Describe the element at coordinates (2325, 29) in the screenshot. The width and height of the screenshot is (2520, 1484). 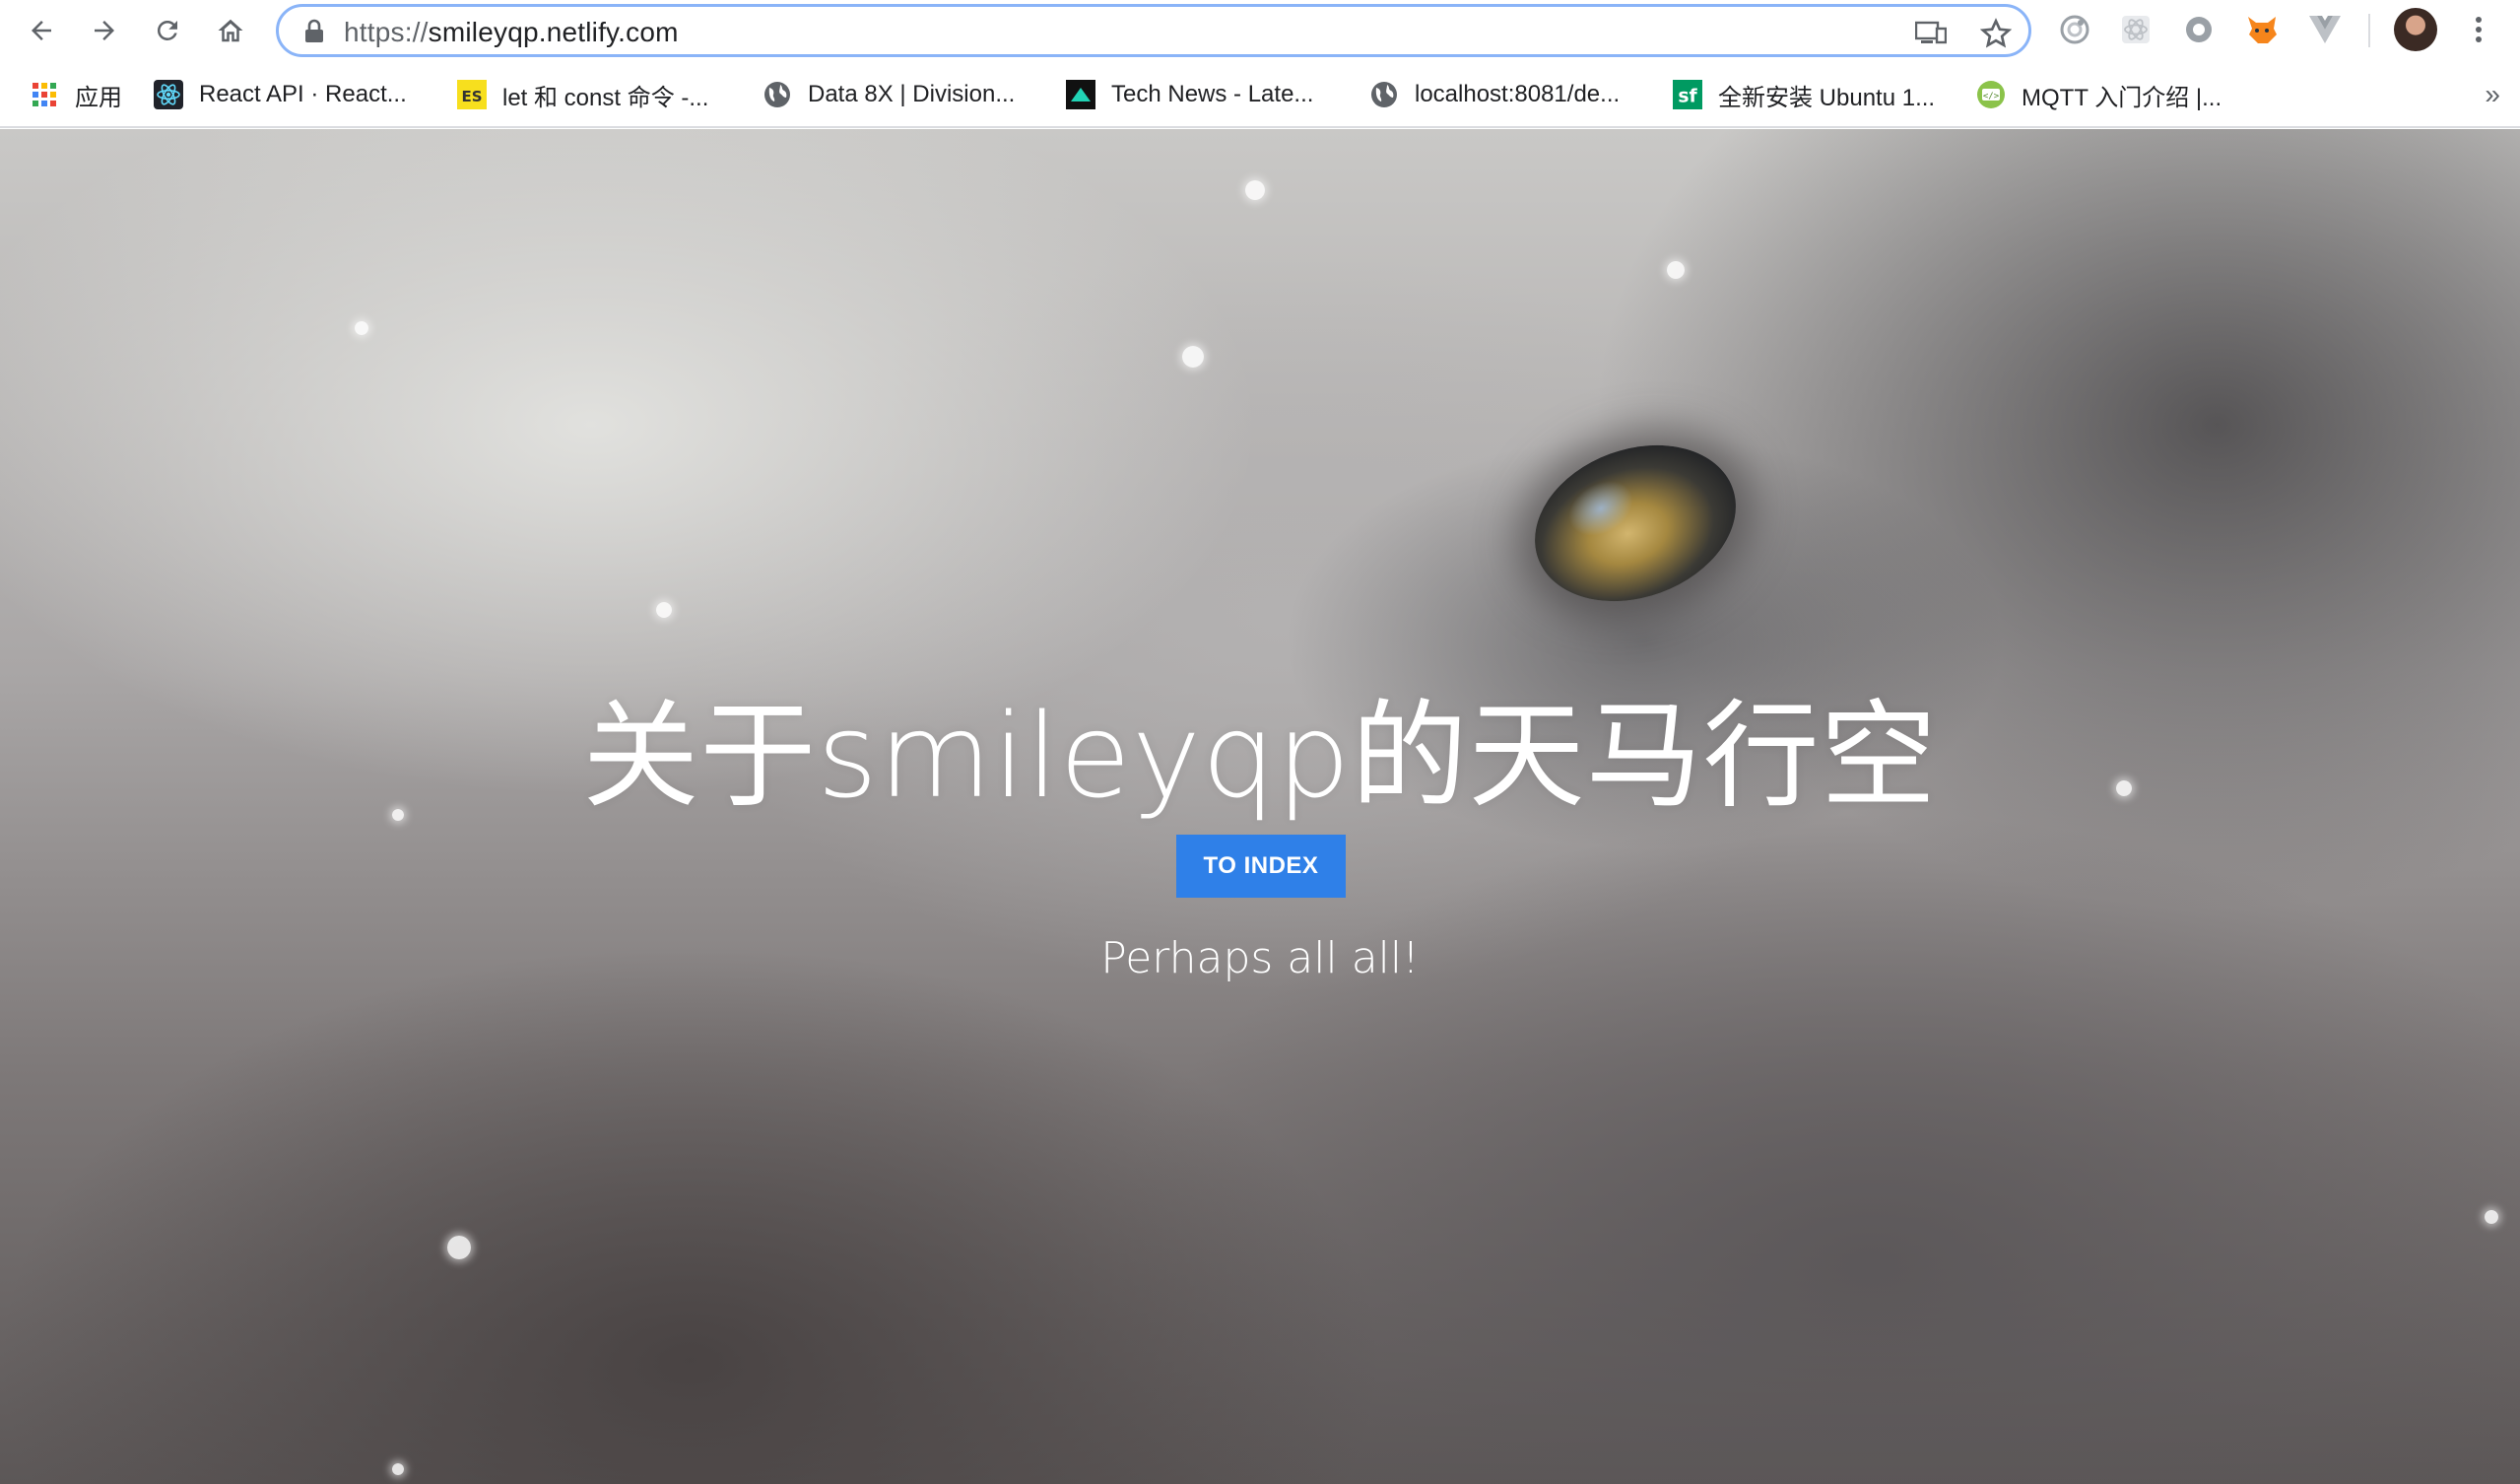
I see `vue-devtools-icon` at that location.